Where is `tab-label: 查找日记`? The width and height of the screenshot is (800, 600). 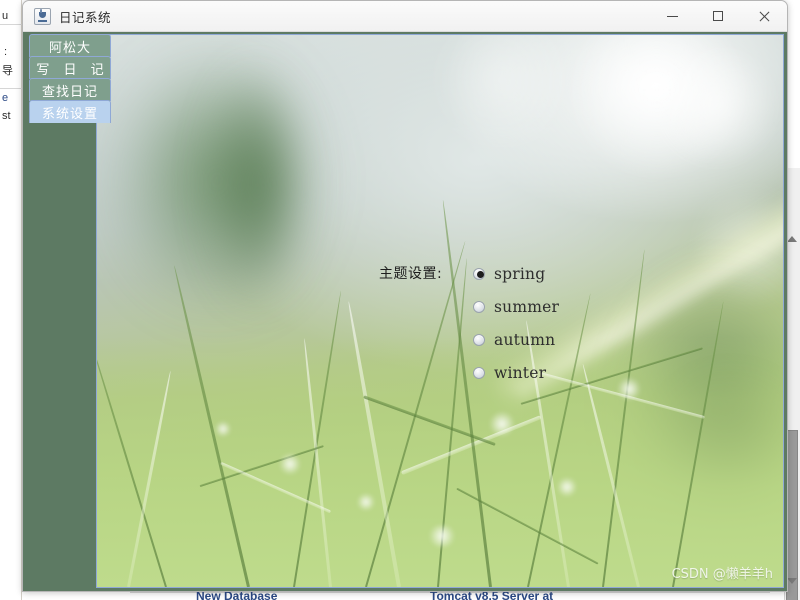 tab-label: 查找日记 is located at coordinates (69, 92).